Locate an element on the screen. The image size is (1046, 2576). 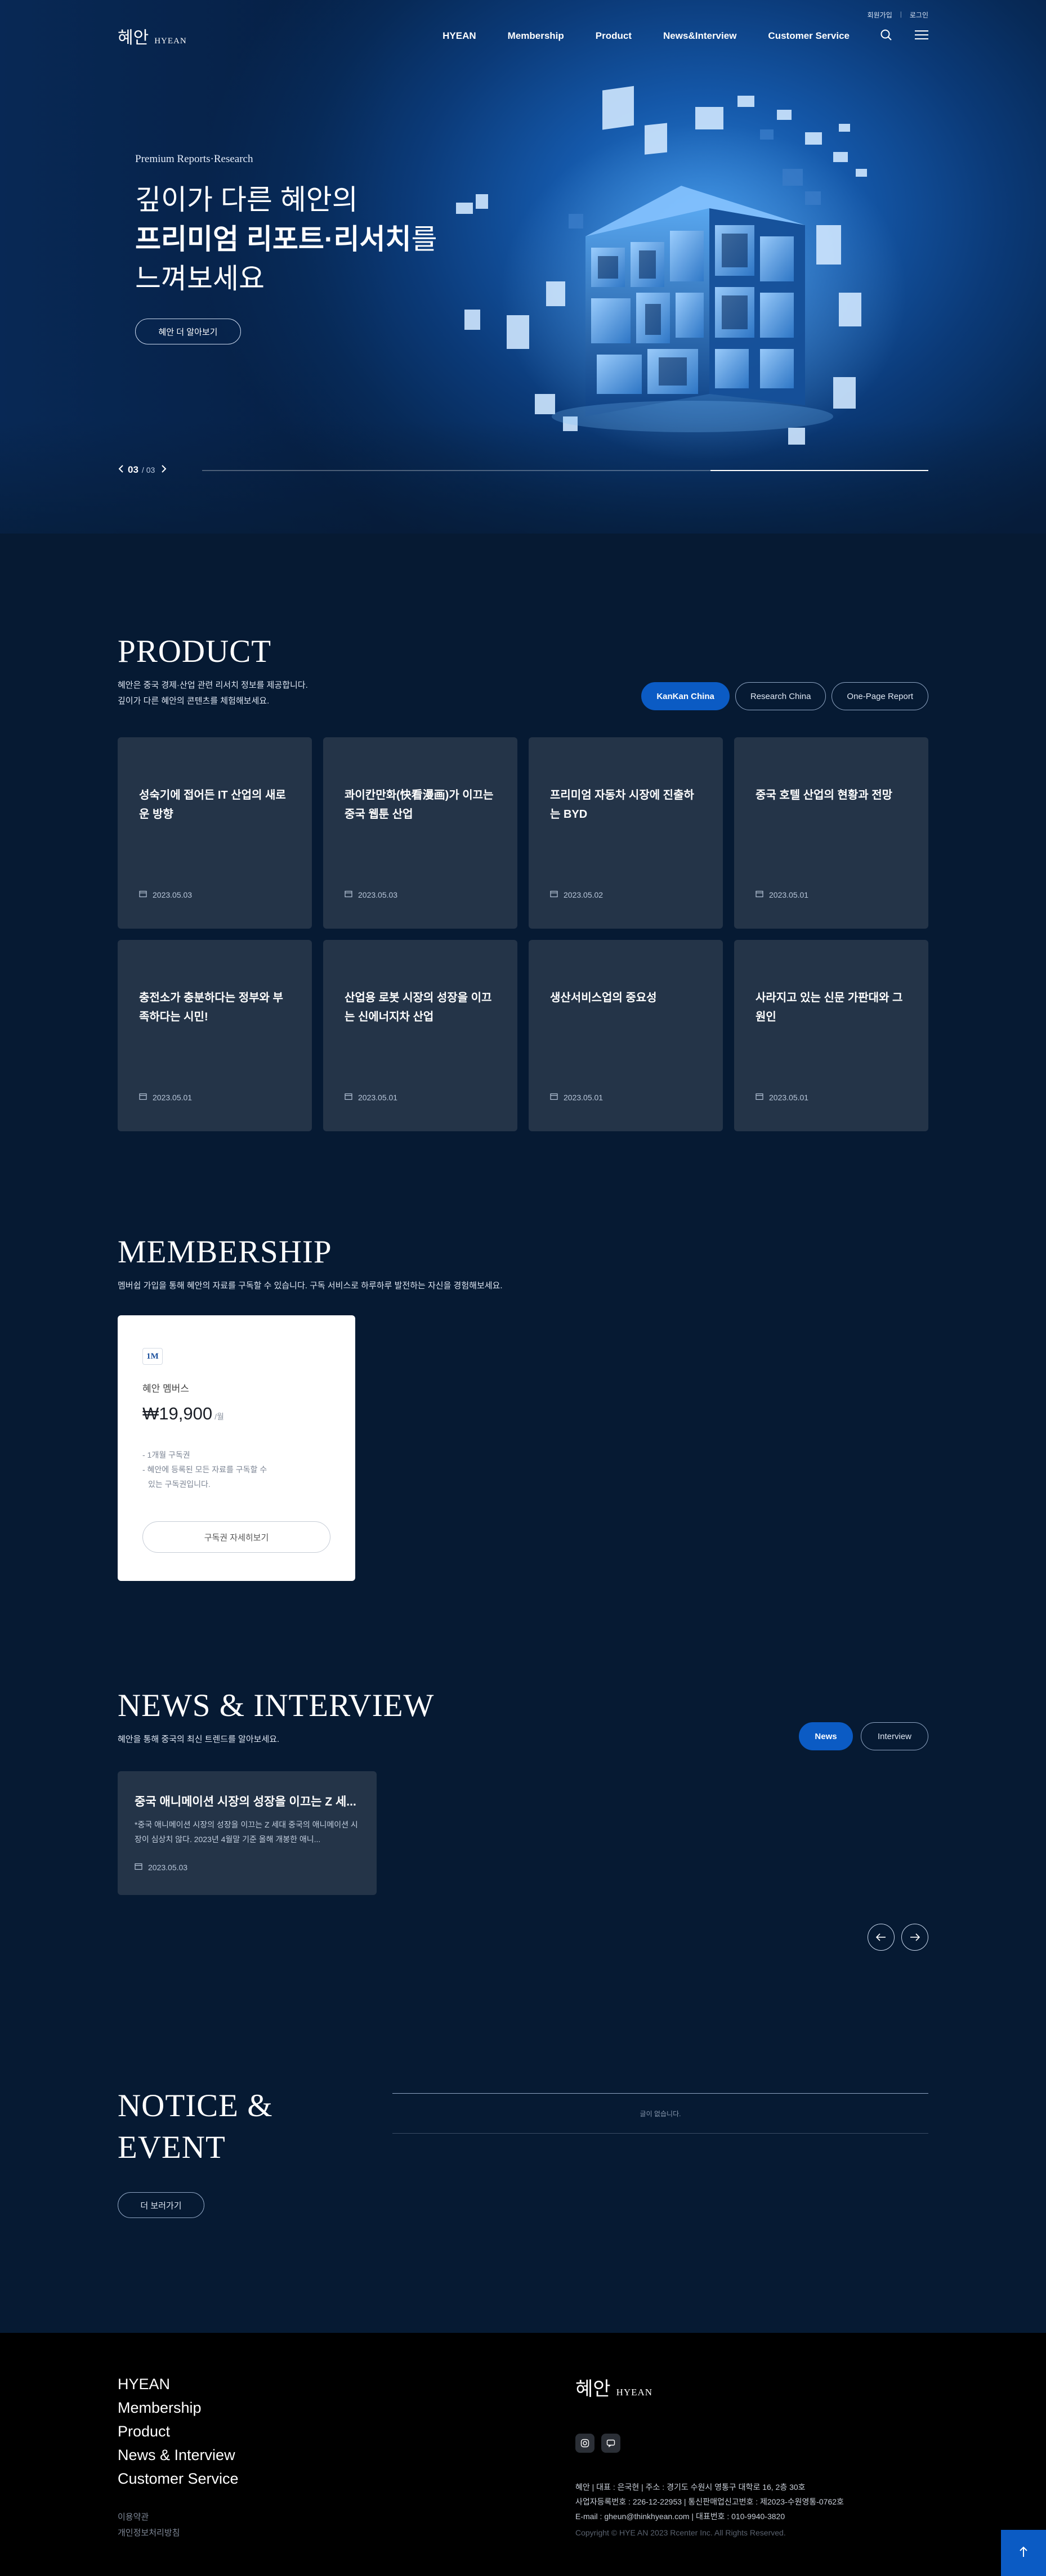
slider-prev-icon is located at coordinates (121, 470).